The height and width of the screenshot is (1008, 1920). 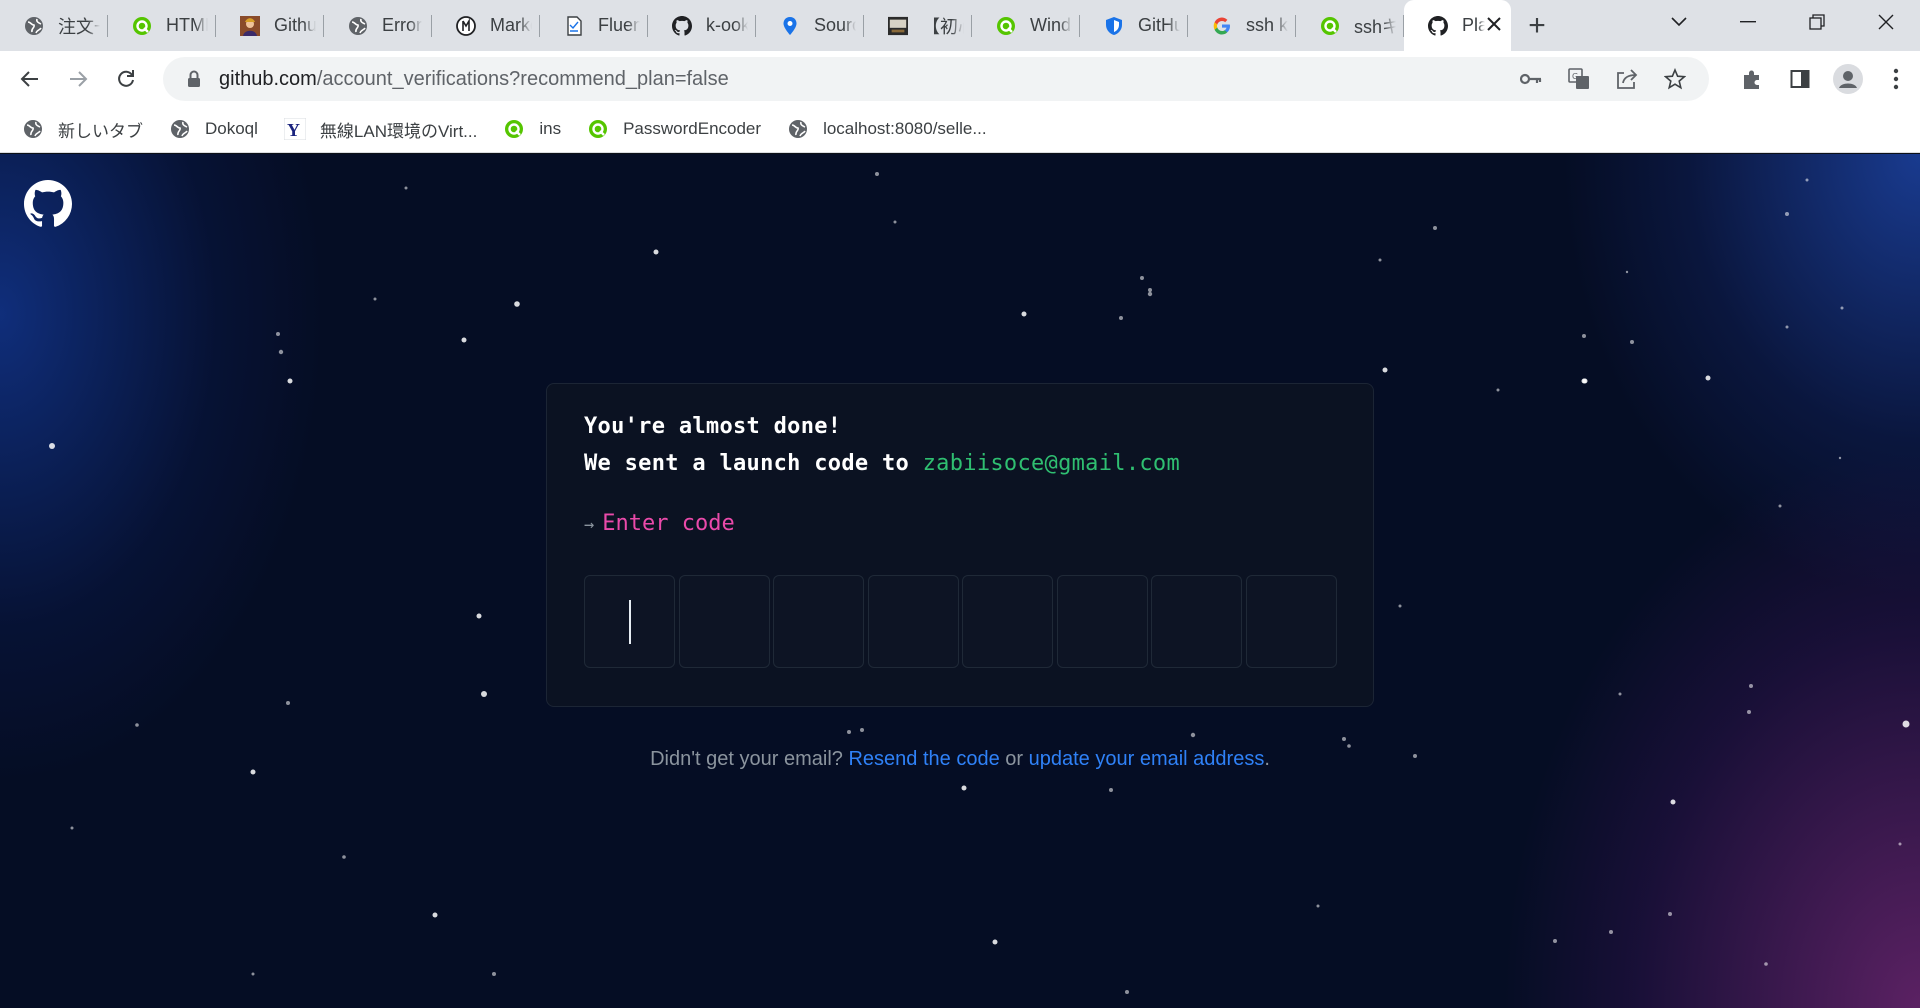 I want to click on resend-code-link: Resend the code, so click(x=923, y=759).